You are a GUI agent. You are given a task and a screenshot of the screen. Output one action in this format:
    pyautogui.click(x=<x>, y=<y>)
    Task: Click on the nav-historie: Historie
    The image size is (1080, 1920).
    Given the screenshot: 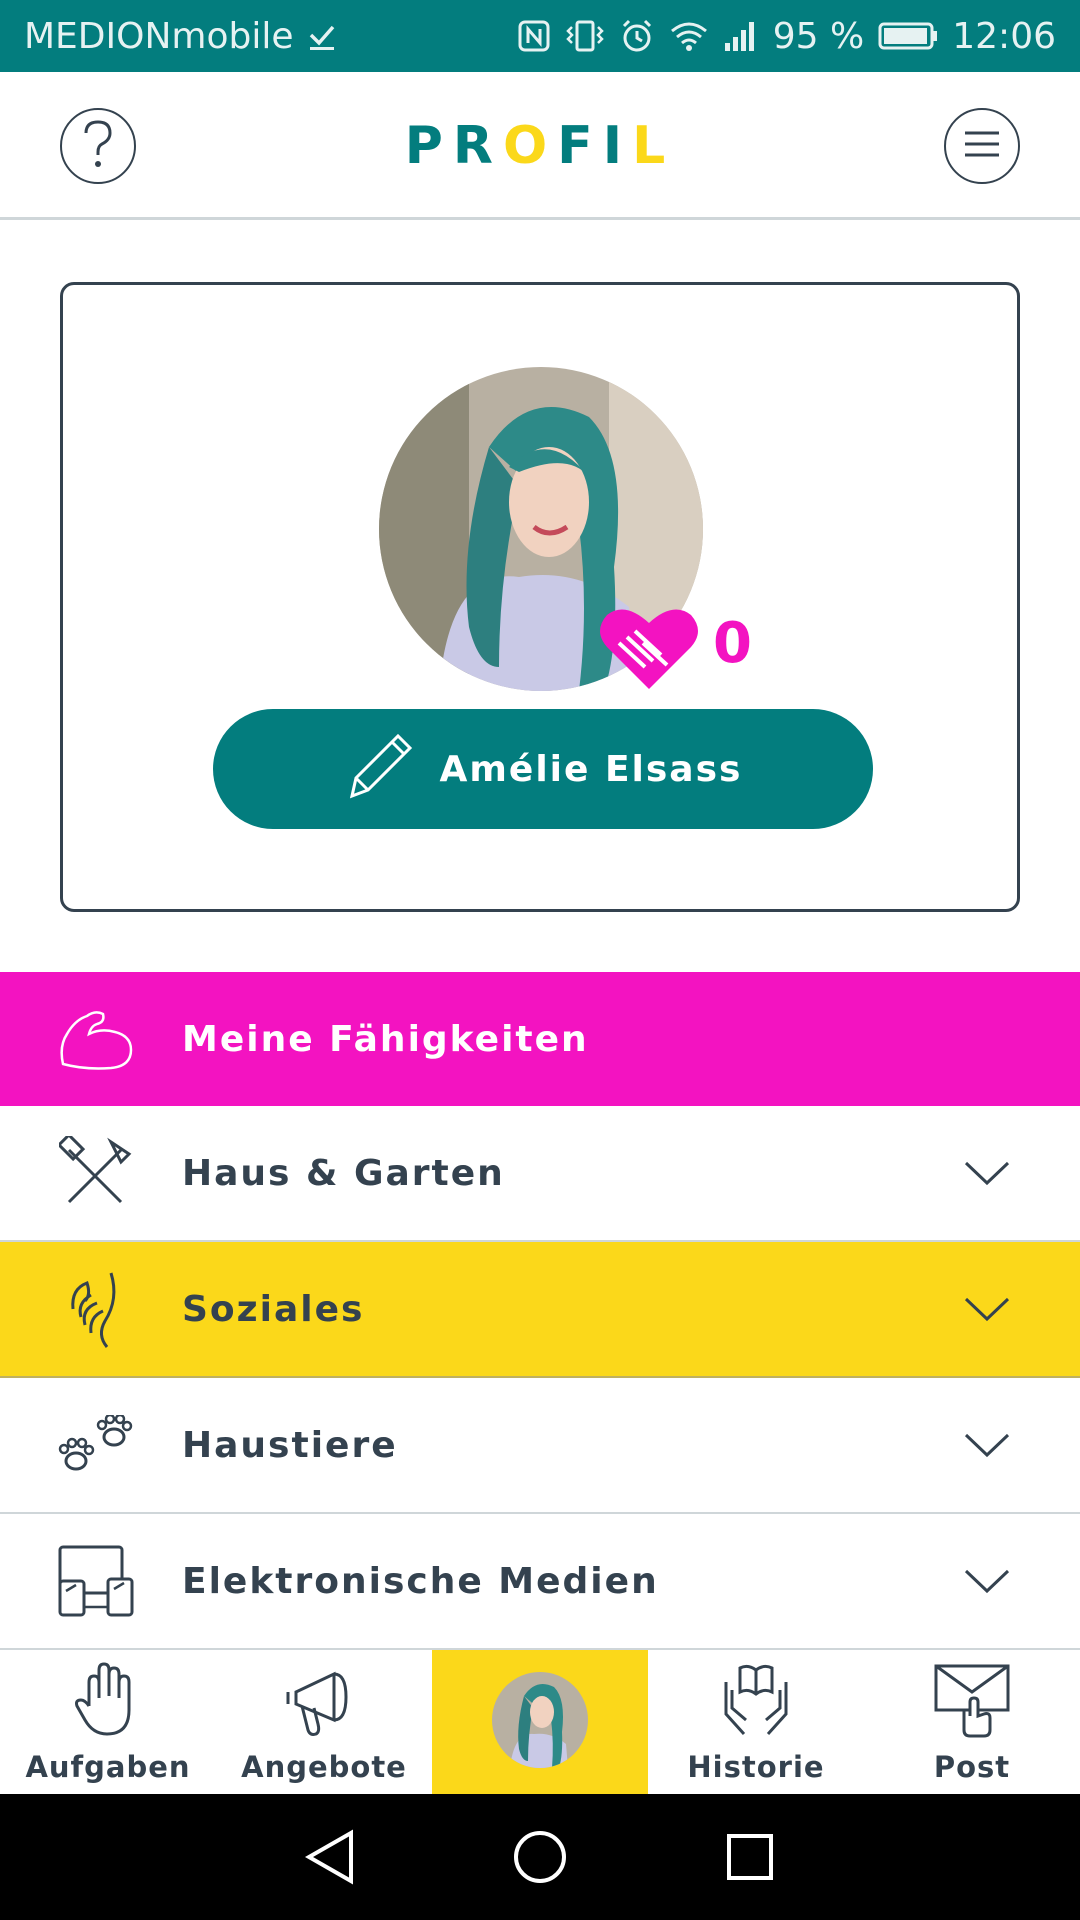 What is the action you would take?
    pyautogui.click(x=756, y=1723)
    